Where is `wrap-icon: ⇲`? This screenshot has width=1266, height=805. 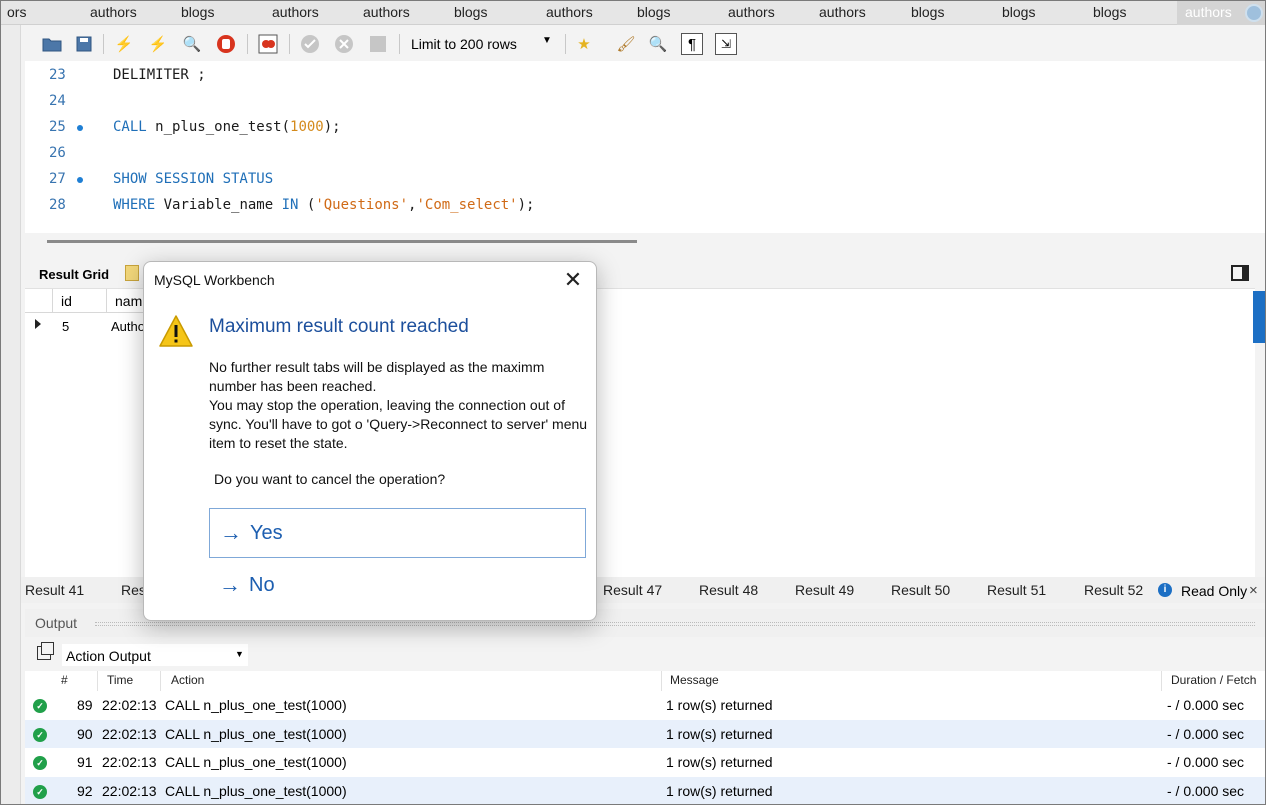 wrap-icon: ⇲ is located at coordinates (726, 44).